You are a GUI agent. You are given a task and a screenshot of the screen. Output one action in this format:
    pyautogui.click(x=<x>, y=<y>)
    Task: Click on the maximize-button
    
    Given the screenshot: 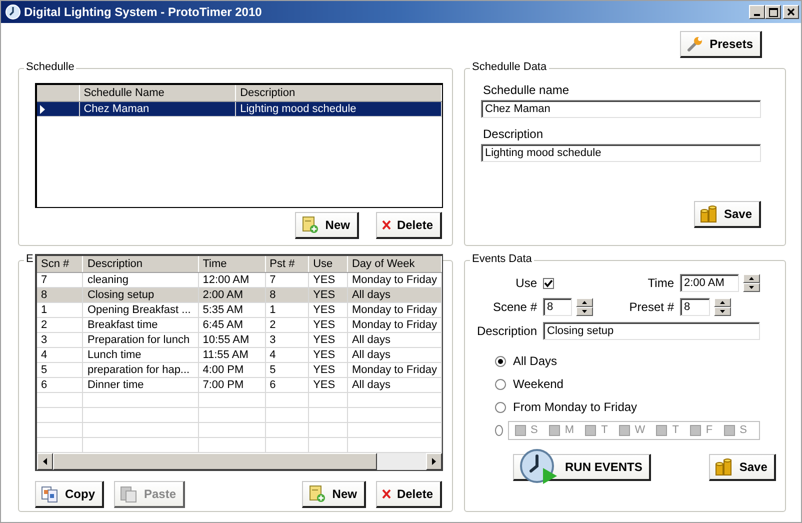 What is the action you would take?
    pyautogui.click(x=773, y=12)
    